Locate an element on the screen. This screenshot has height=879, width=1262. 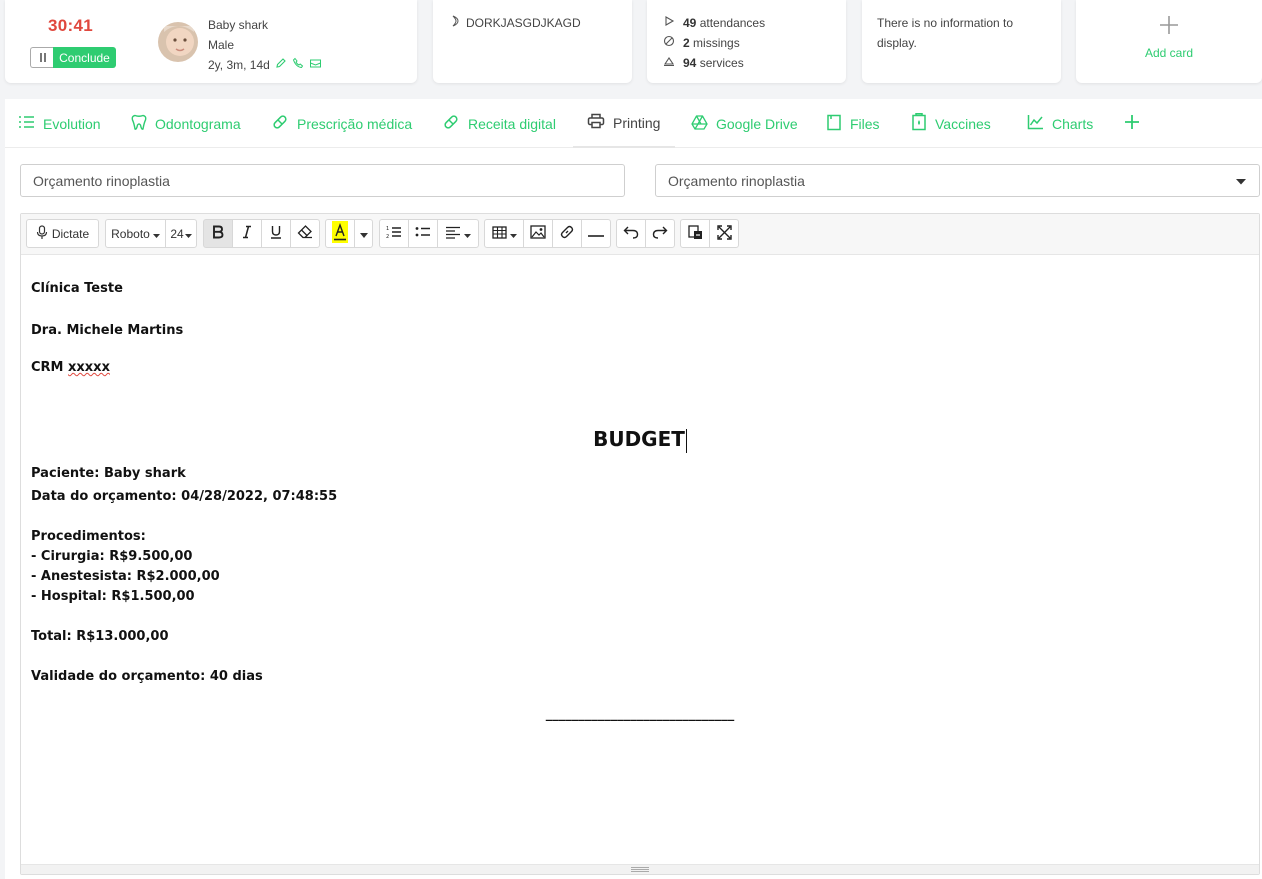
fullscreen-icon is located at coordinates (724, 233).